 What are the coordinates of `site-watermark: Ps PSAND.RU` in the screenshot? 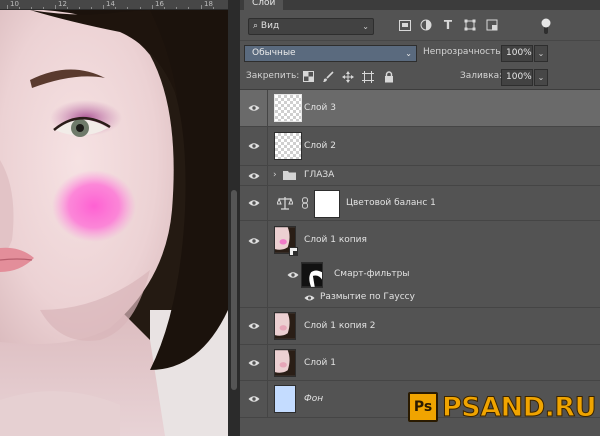 It's located at (502, 408).